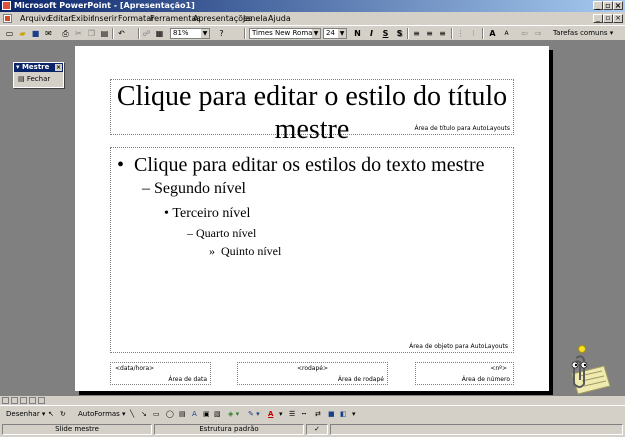 The width and height of the screenshot is (625, 437). What do you see at coordinates (182, 414) in the screenshot?
I see `text-box-icon: ▤` at bounding box center [182, 414].